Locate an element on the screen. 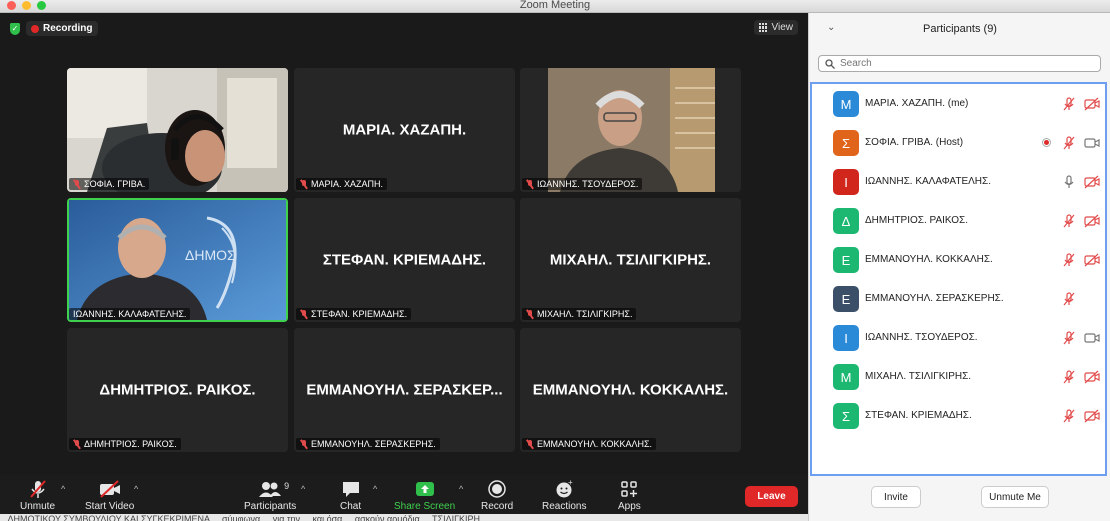  invite-button: Invite is located at coordinates (896, 497).